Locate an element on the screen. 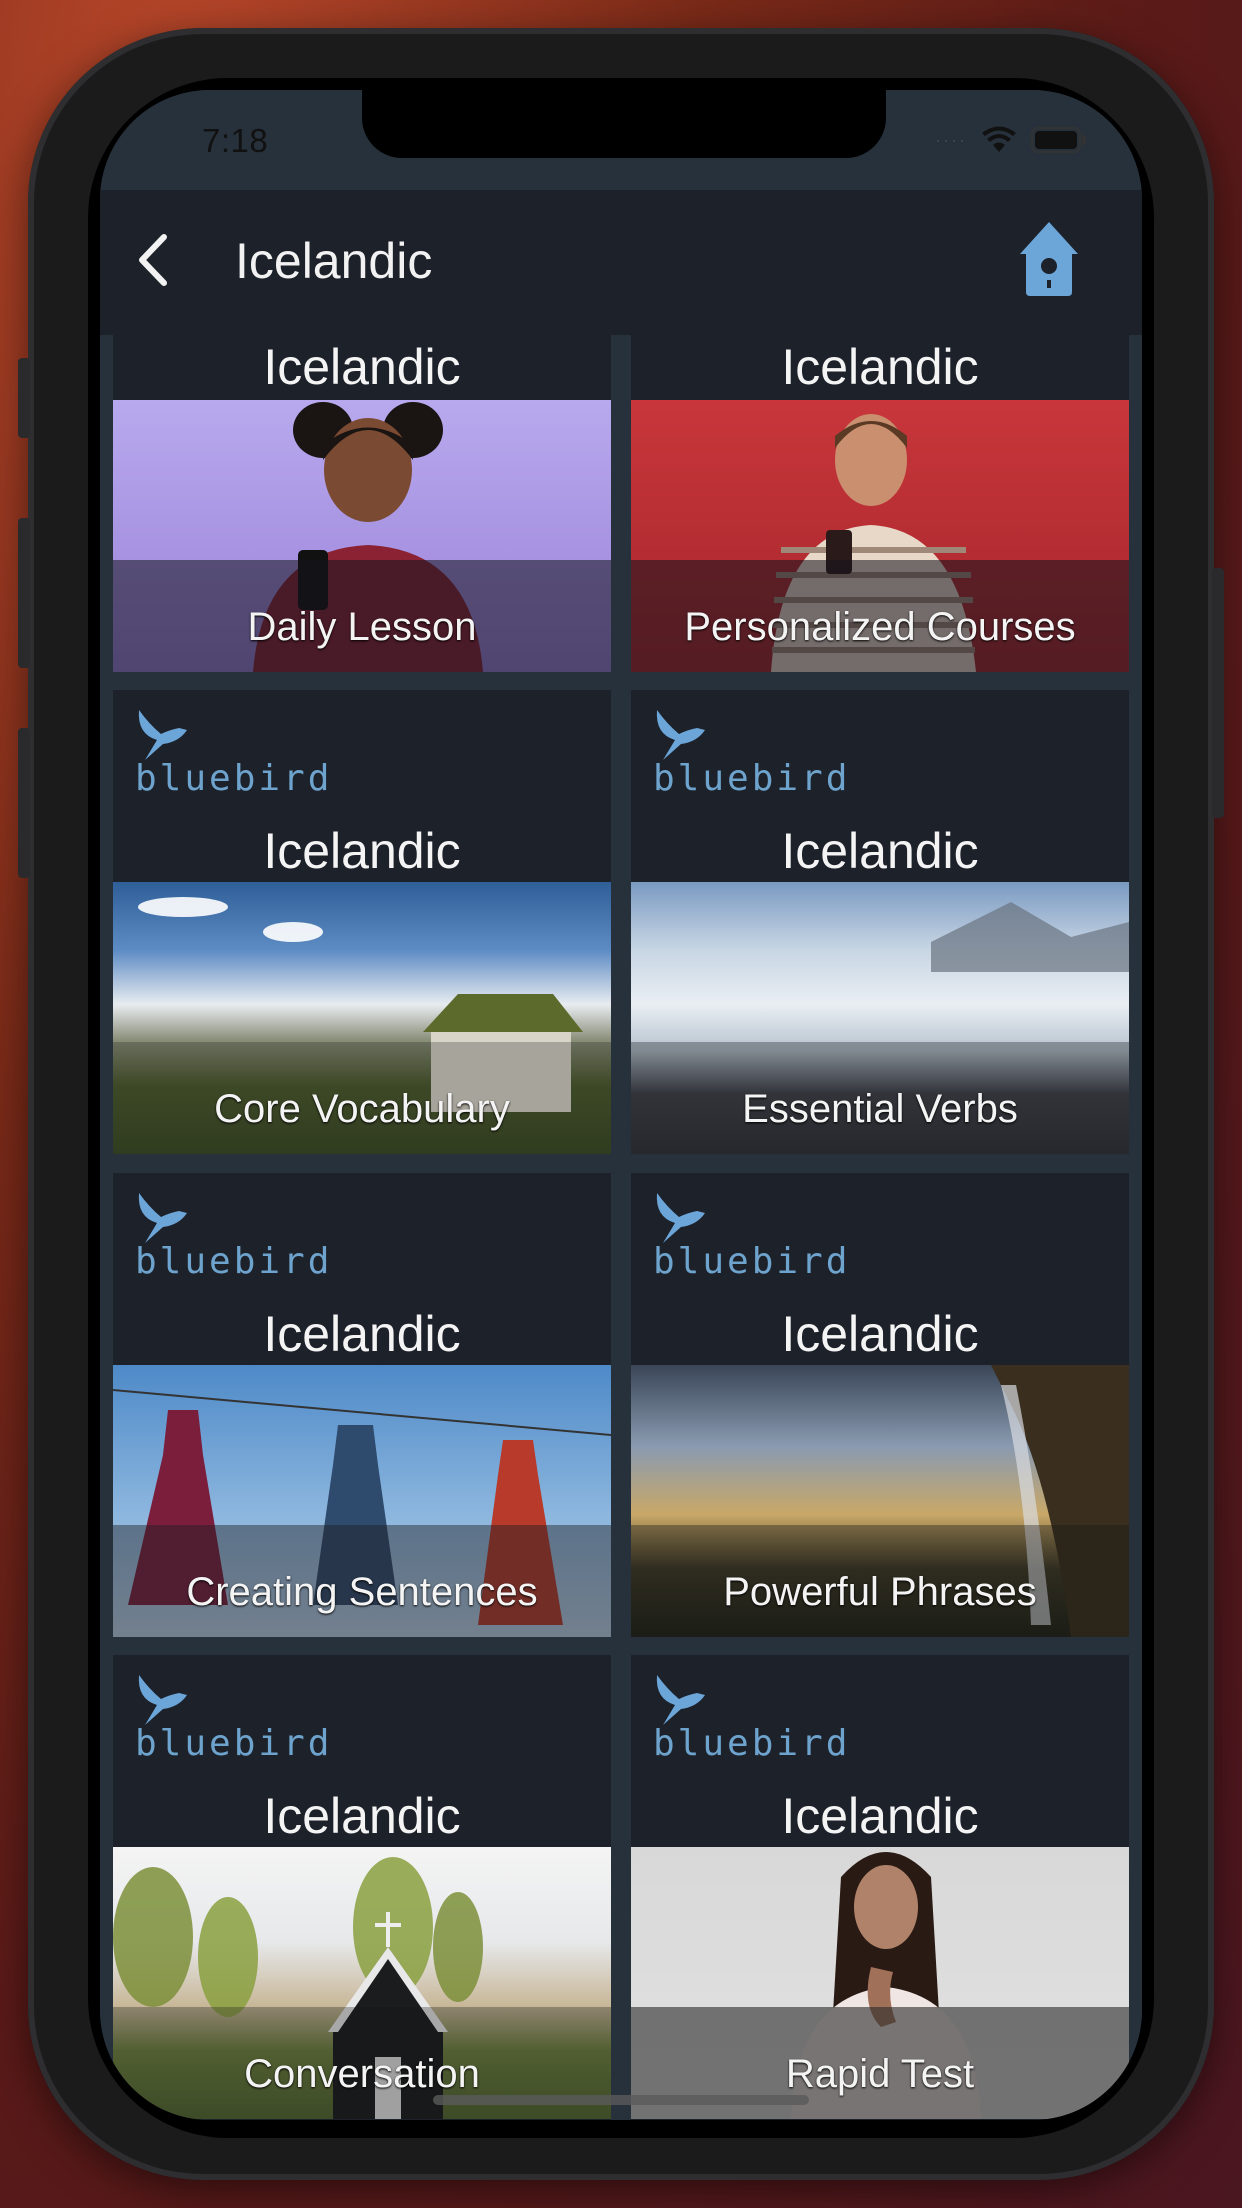  course-card-creating-sentences: bluebird Icelandic Creating Sentences is located at coordinates (362, 1405).